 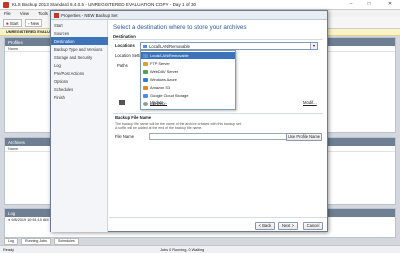 What do you see at coordinates (122, 102) in the screenshot?
I see `paths-toggle-button` at bounding box center [122, 102].